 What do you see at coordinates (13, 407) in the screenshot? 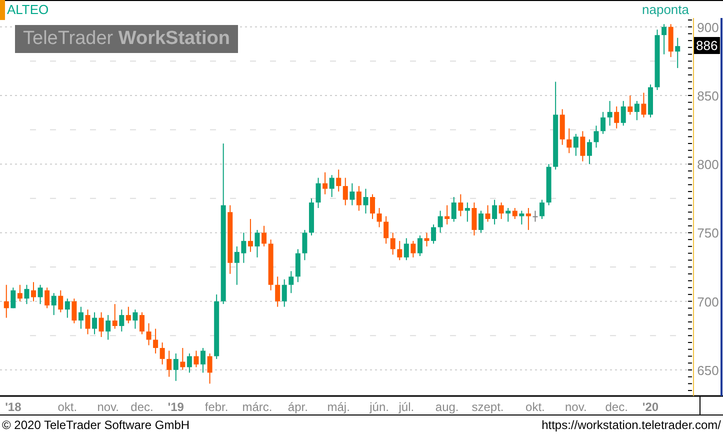
I see `x-axis-label: '18` at bounding box center [13, 407].